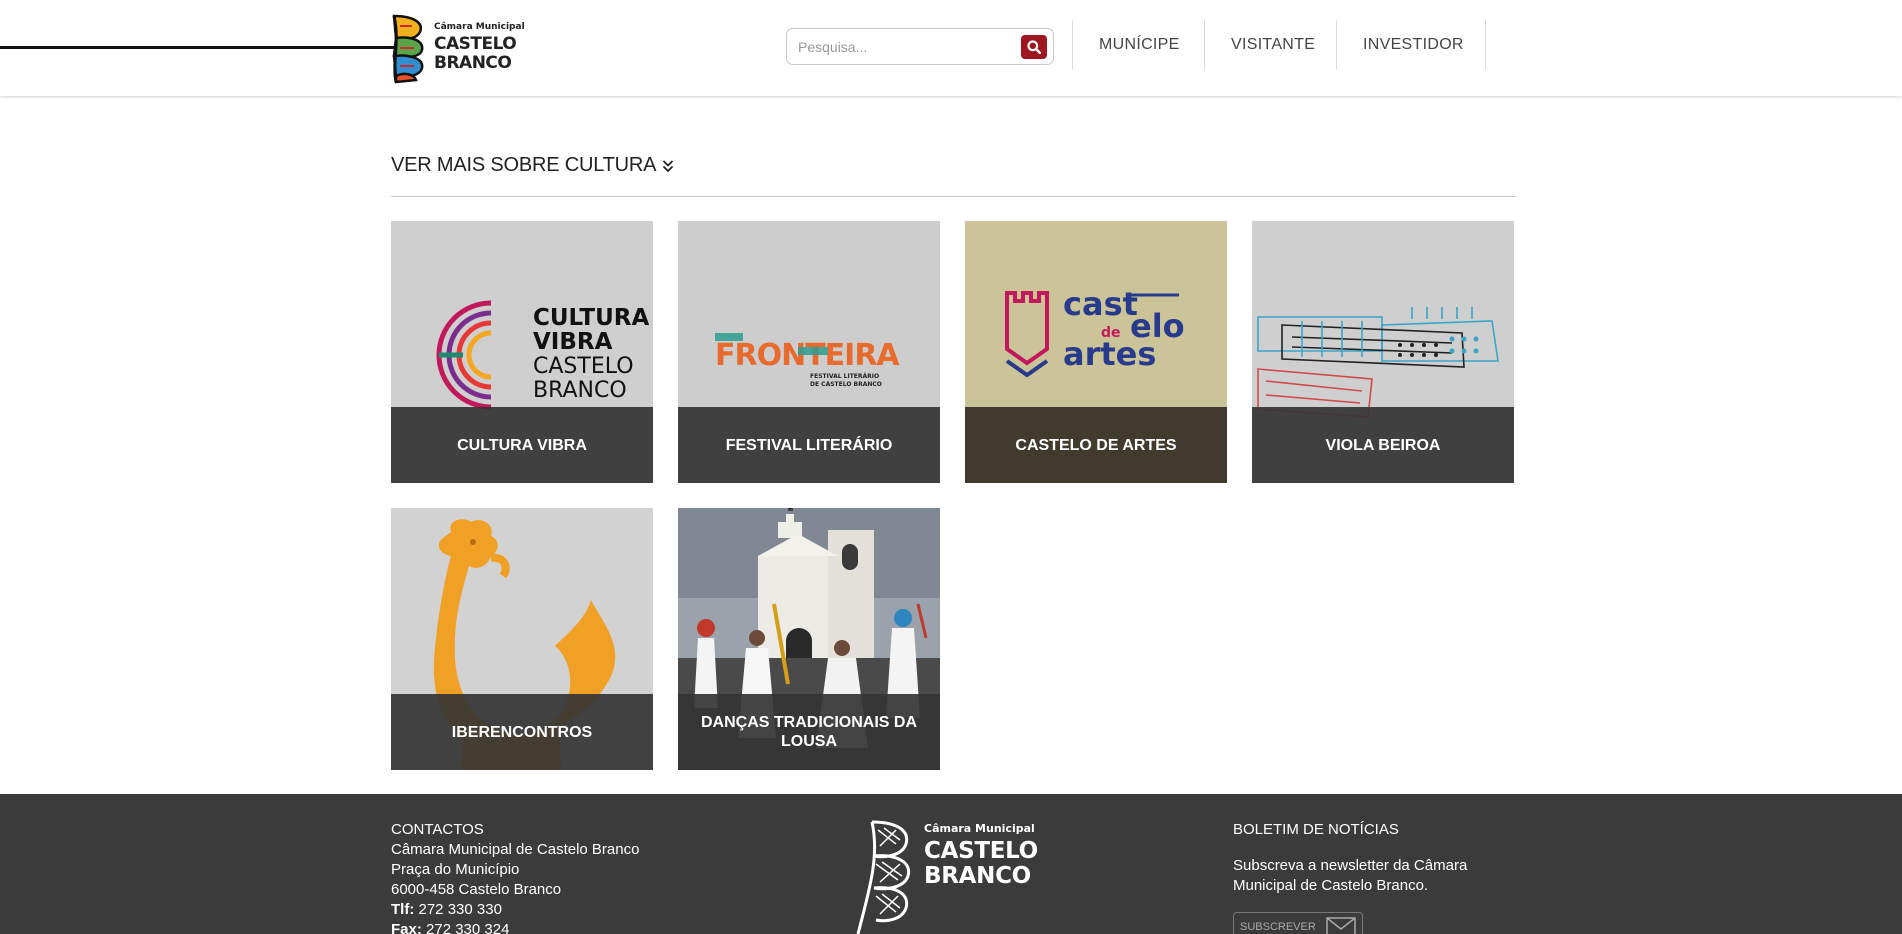  Describe the element at coordinates (437, 829) in the screenshot. I see `contacts-title: CONTACTOS` at that location.